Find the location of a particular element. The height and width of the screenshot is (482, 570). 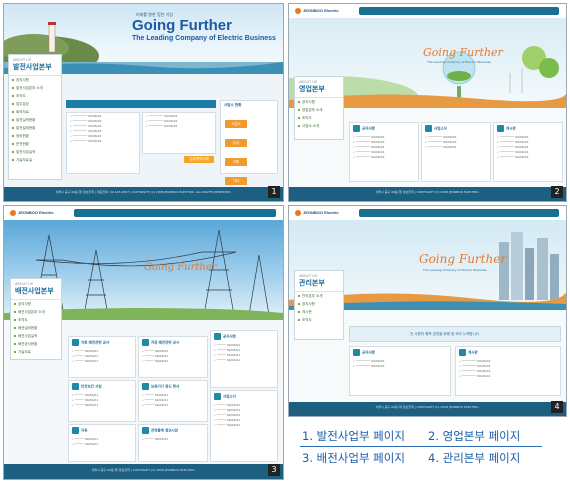

box-title: 전력통계 정보시장 is located at coordinates (164, 430).